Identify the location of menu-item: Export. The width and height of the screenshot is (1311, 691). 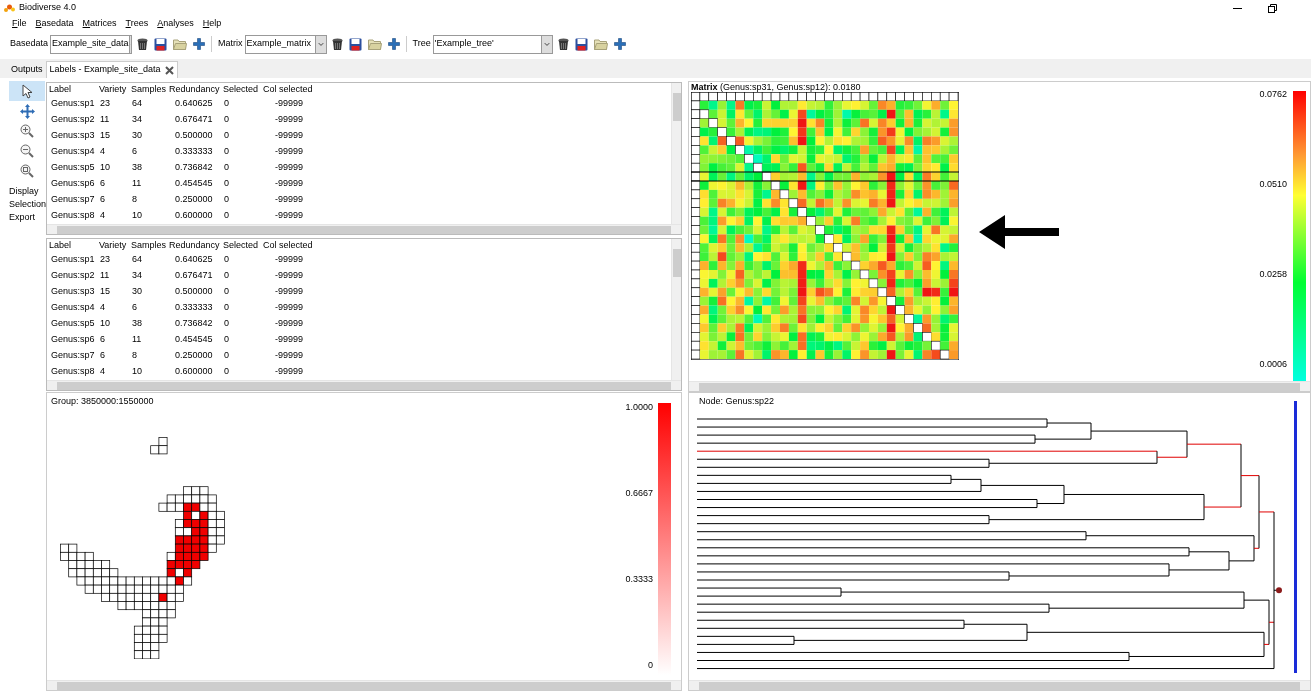
(27, 217).